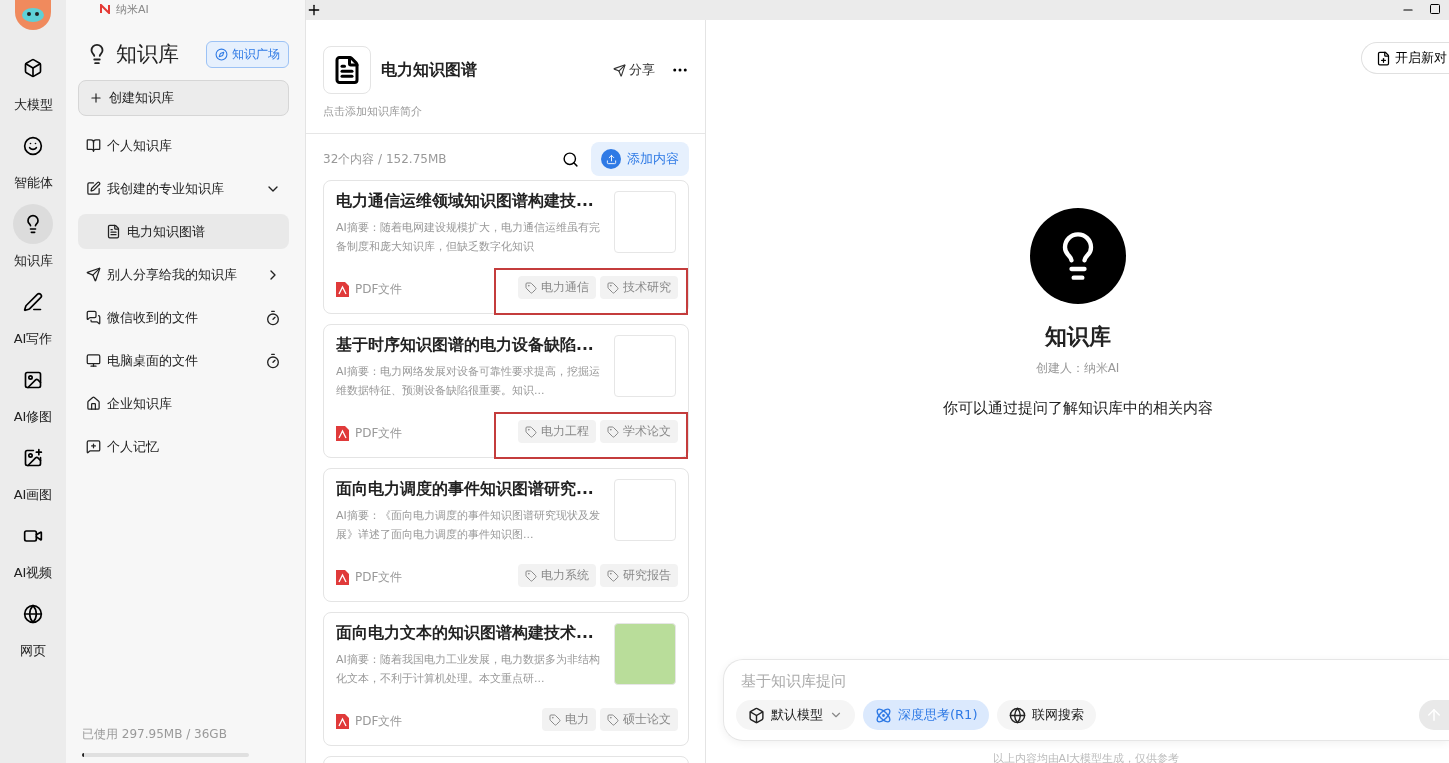 The height and width of the screenshot is (763, 1449). Describe the element at coordinates (132, 9) in the screenshot. I see `tab-title: 纳米AI` at that location.